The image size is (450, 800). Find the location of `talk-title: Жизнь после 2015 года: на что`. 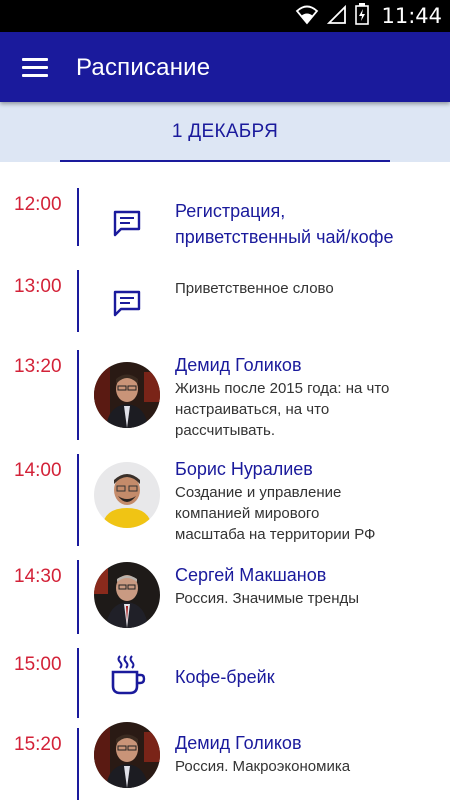

talk-title: Жизнь после 2015 года: на что is located at coordinates (282, 388).